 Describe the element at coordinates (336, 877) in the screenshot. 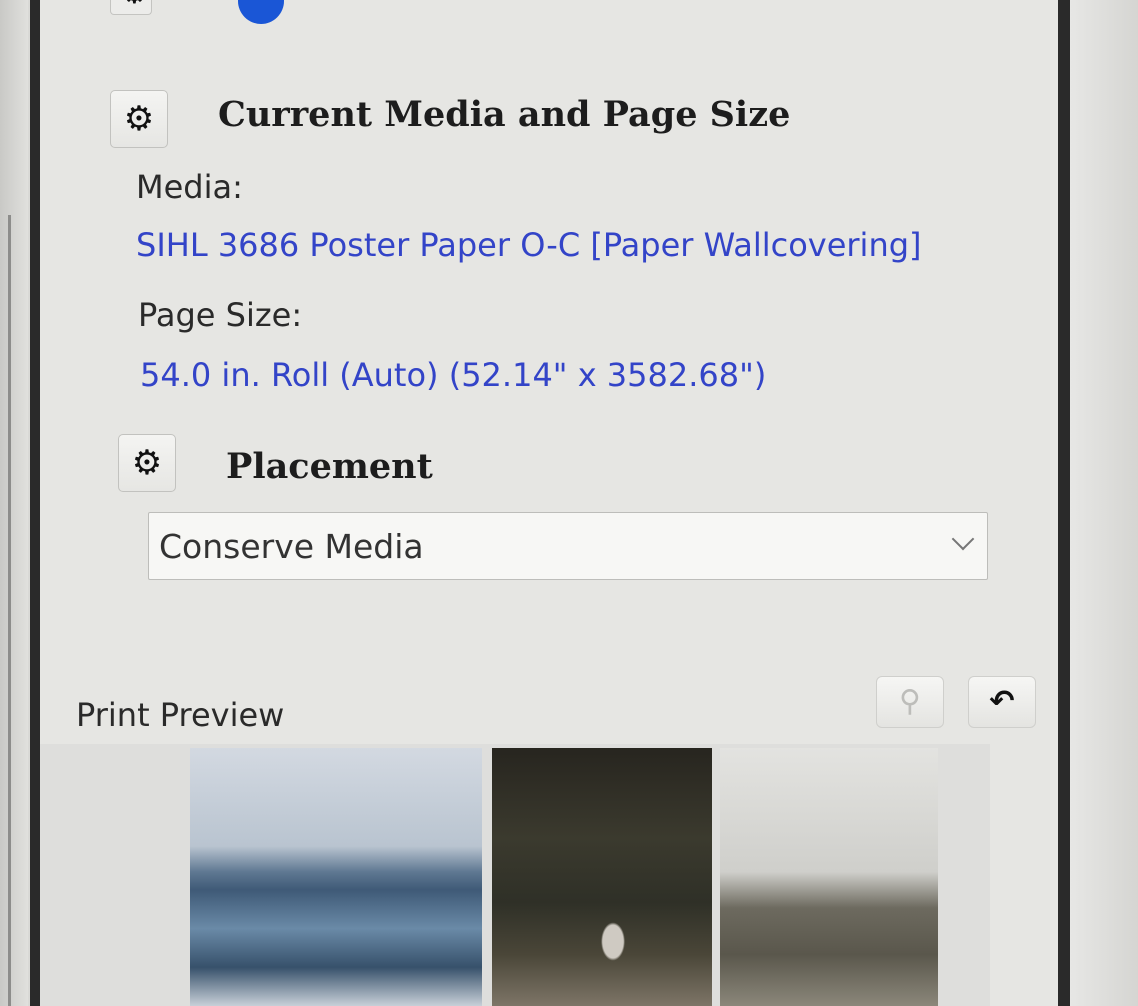

I see `preview-image-lake` at that location.